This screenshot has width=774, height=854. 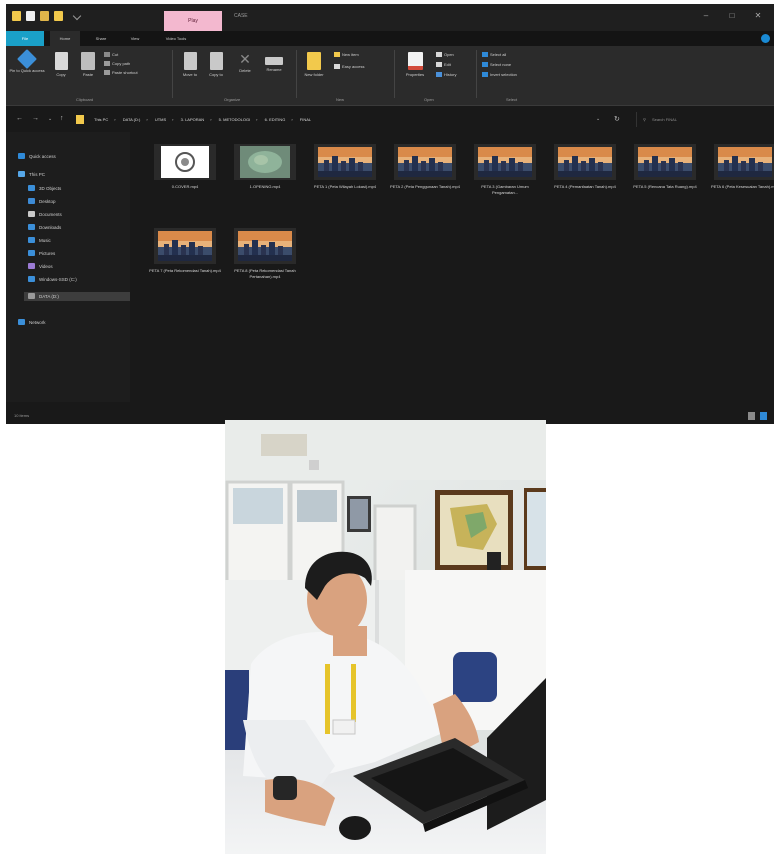 What do you see at coordinates (275, 119) in the screenshot?
I see `breadcrumb-segment: 6. EDITING` at bounding box center [275, 119].